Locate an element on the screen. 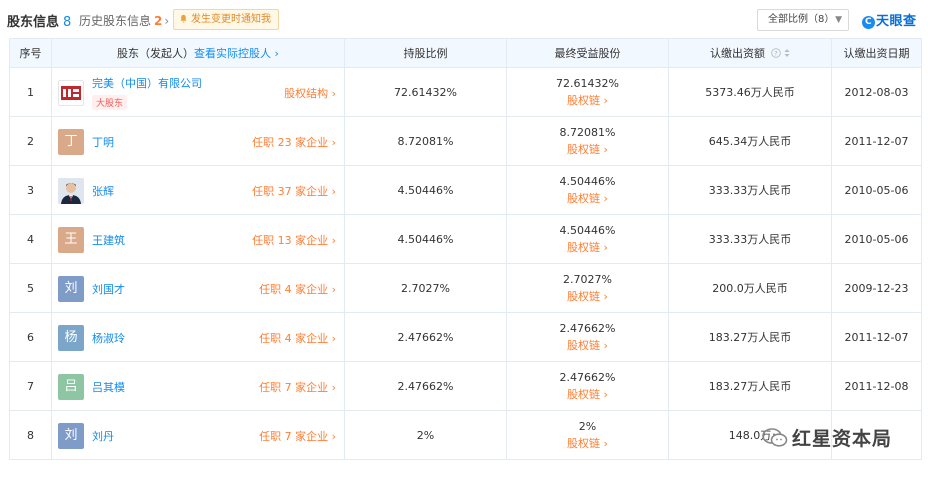  capital-cell: 200.0万人民币 is located at coordinates (750, 288).